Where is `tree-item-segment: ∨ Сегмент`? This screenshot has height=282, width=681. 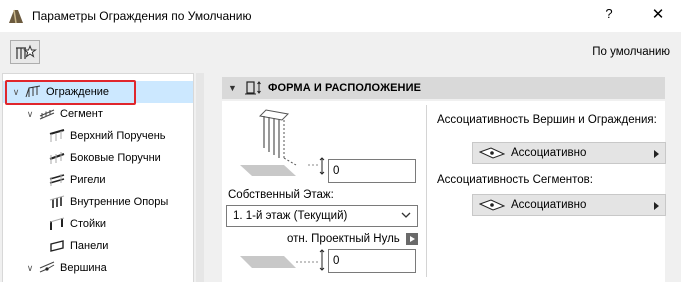
tree-item-segment: ∨ Сегмент is located at coordinates (98, 114).